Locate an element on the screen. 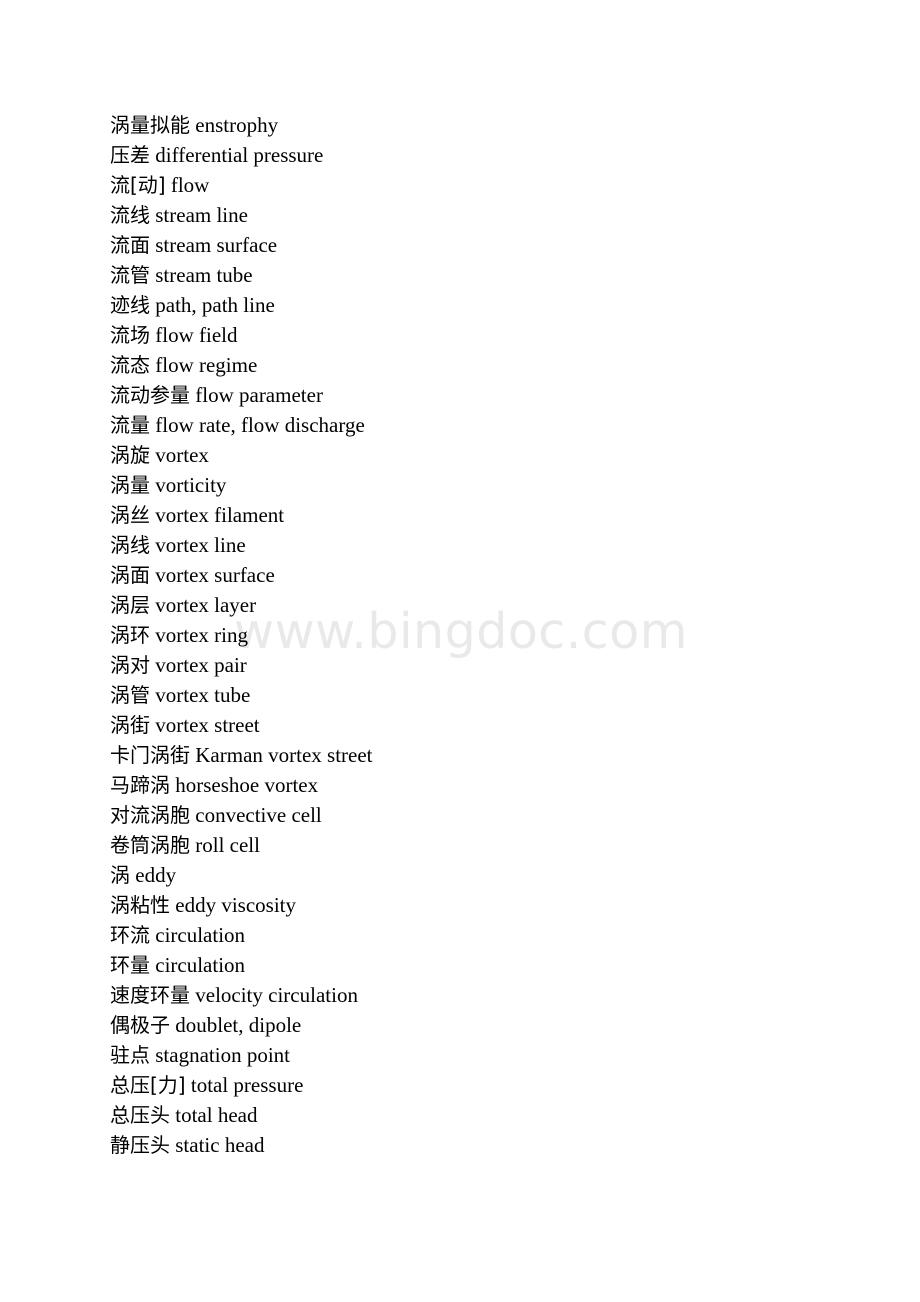 The width and height of the screenshot is (920, 1302). term-chinese: 流线 is located at coordinates (130, 215).